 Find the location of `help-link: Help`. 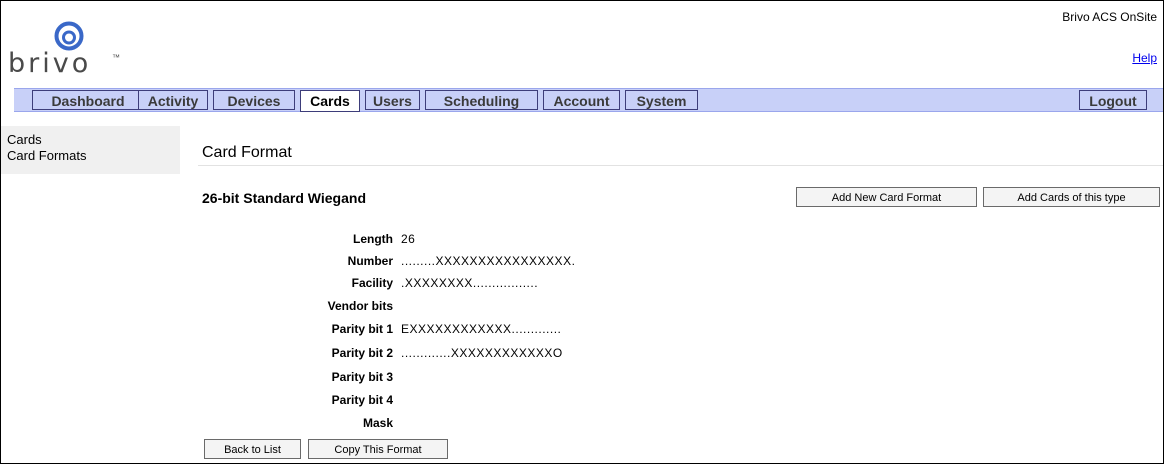

help-link: Help is located at coordinates (1144, 58).